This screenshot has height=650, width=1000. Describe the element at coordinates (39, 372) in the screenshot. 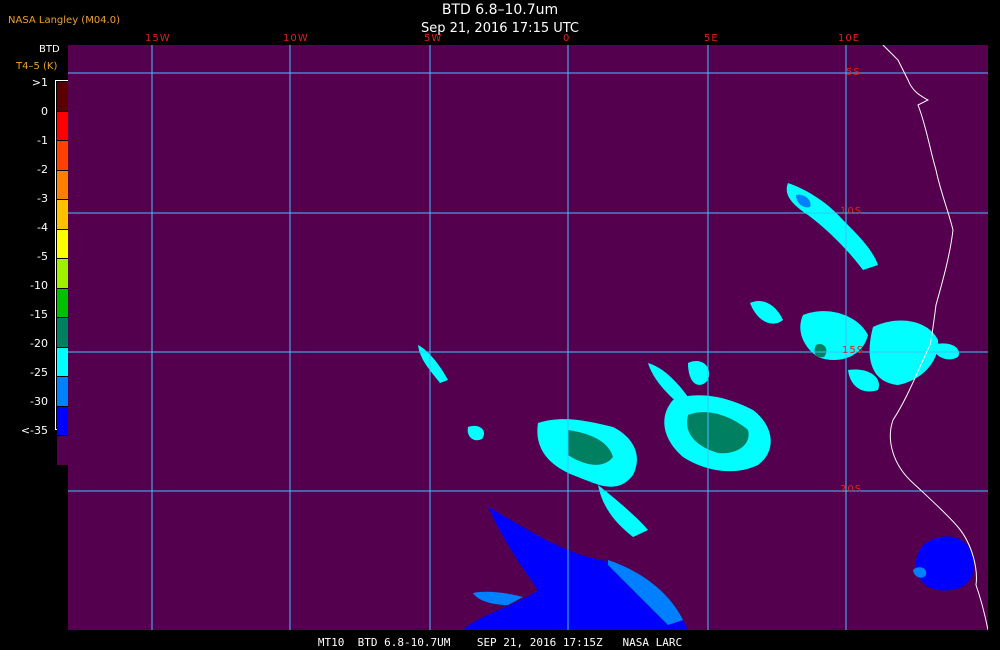

I see `legend-label: -25` at that location.